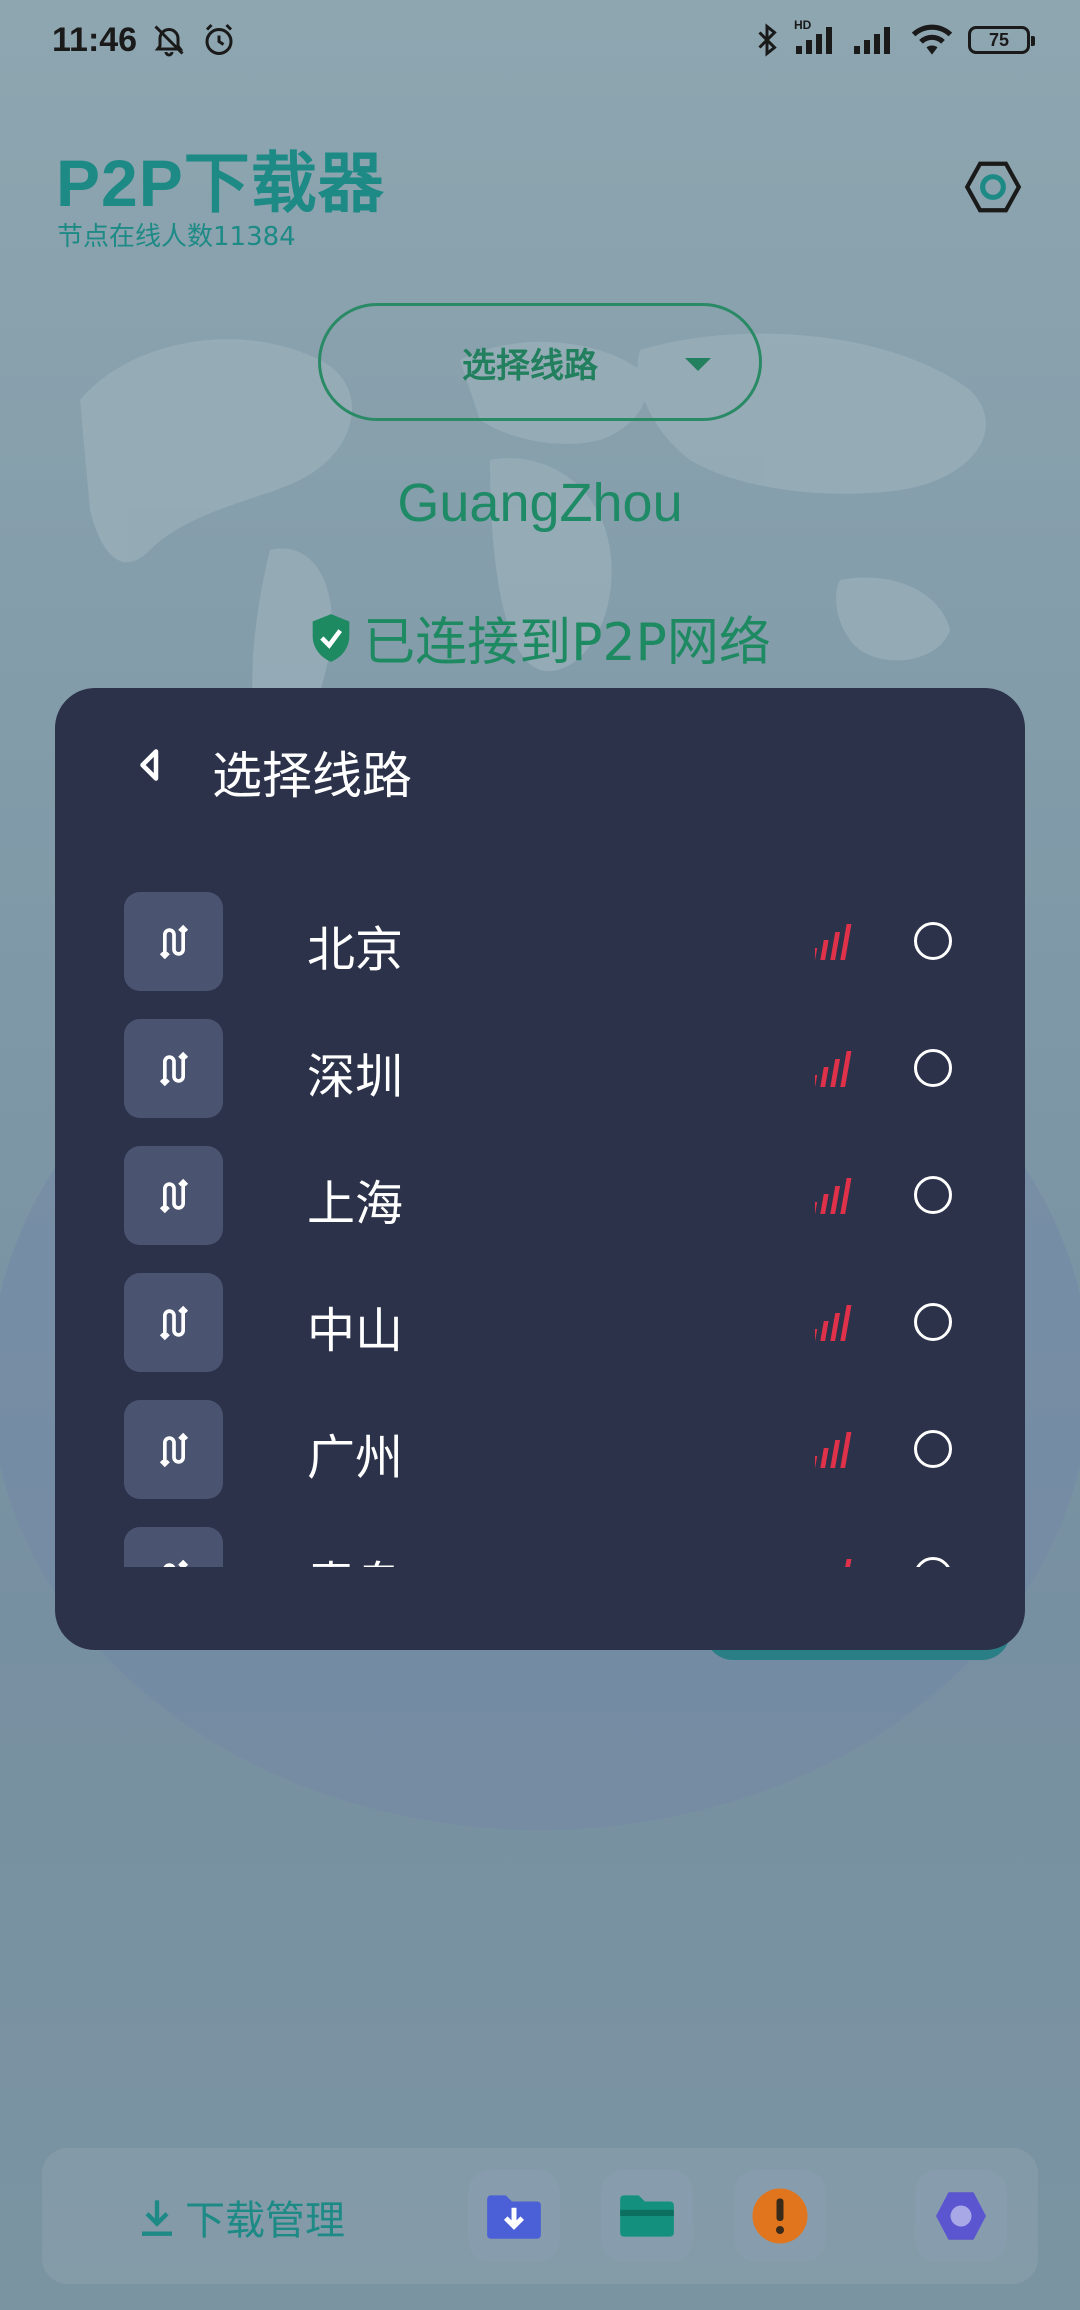  I want to click on files-button, so click(647, 2216).